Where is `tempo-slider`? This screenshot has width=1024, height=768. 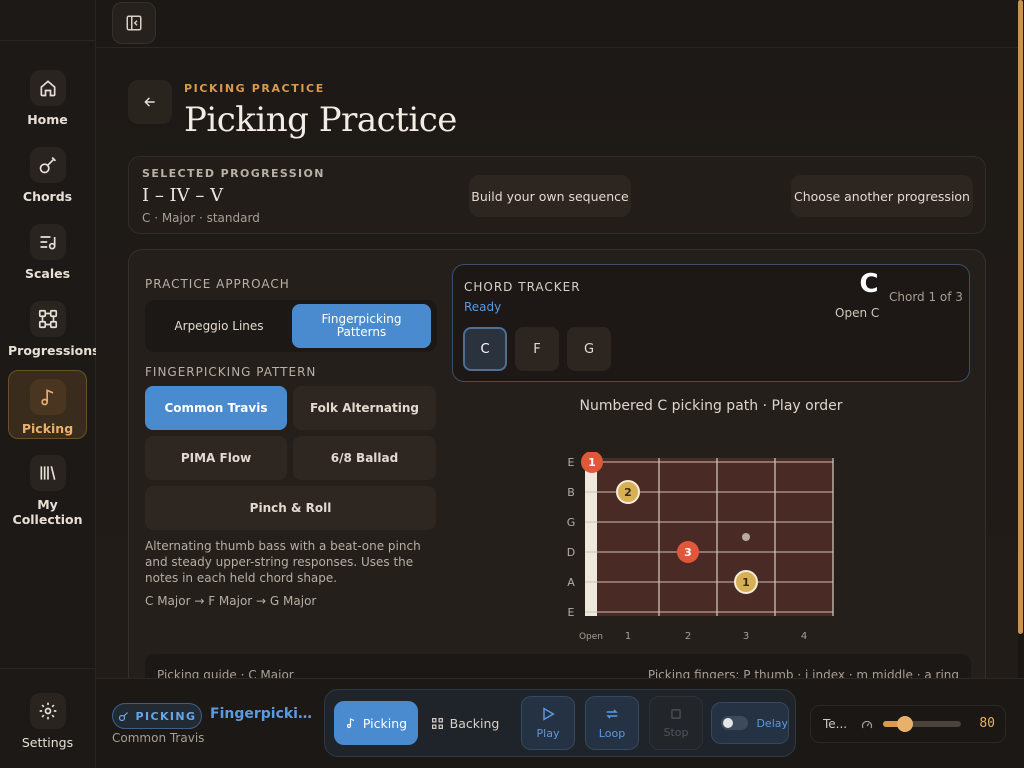
tempo-slider is located at coordinates (922, 724).